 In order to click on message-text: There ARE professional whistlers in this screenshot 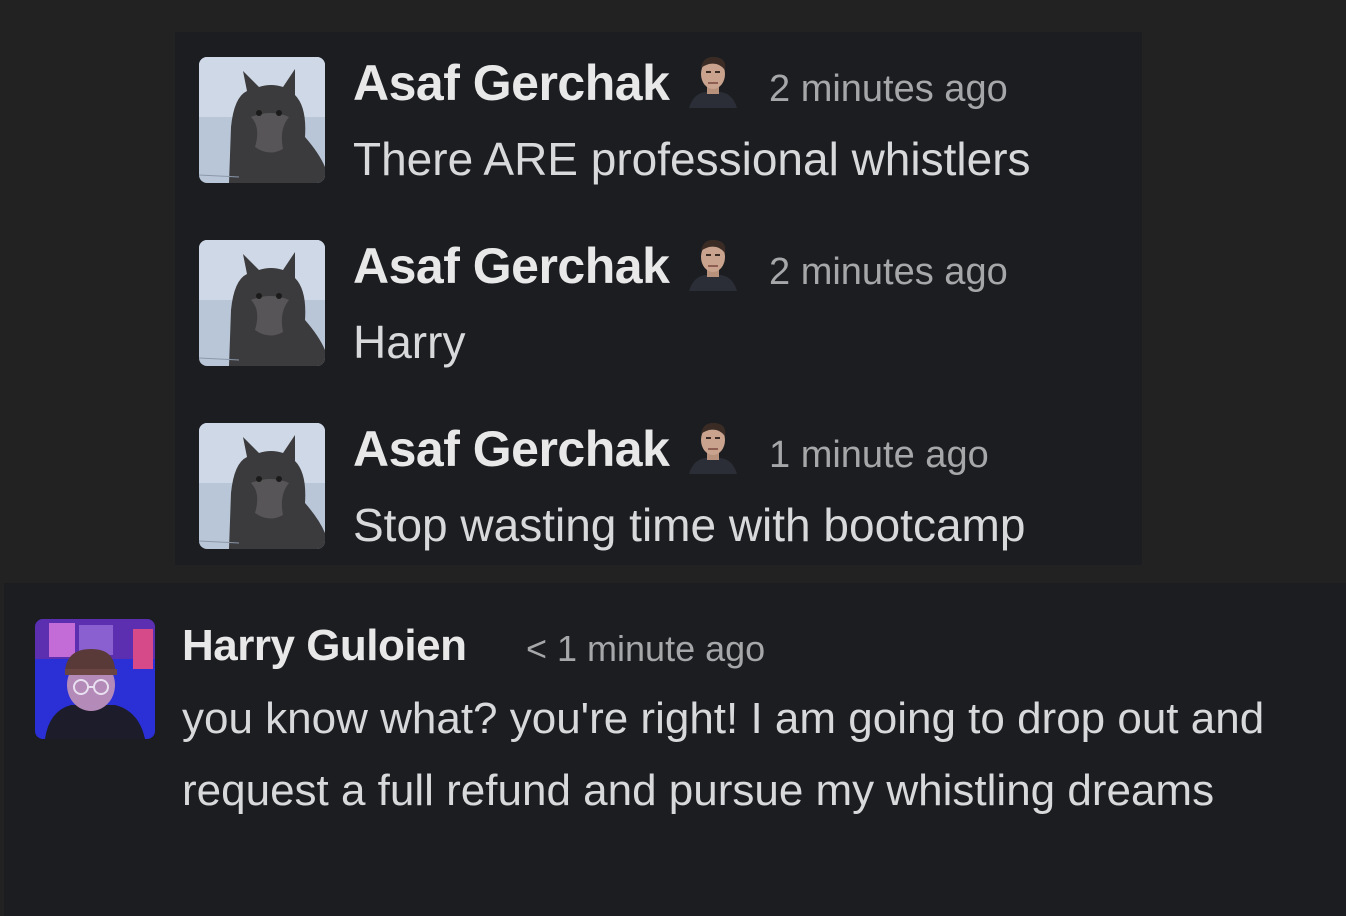, I will do `click(692, 159)`.